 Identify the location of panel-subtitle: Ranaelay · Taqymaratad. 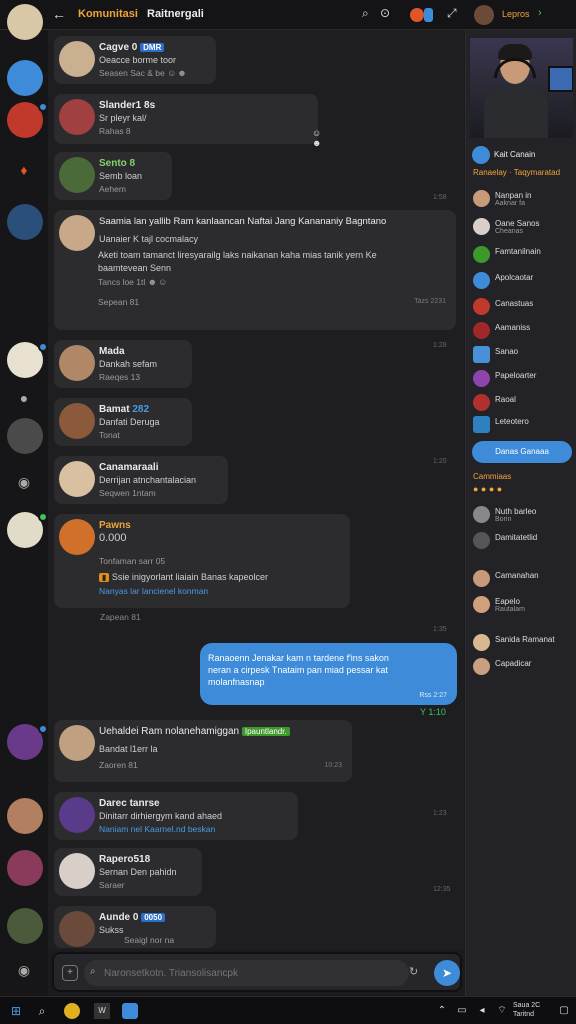
(517, 172).